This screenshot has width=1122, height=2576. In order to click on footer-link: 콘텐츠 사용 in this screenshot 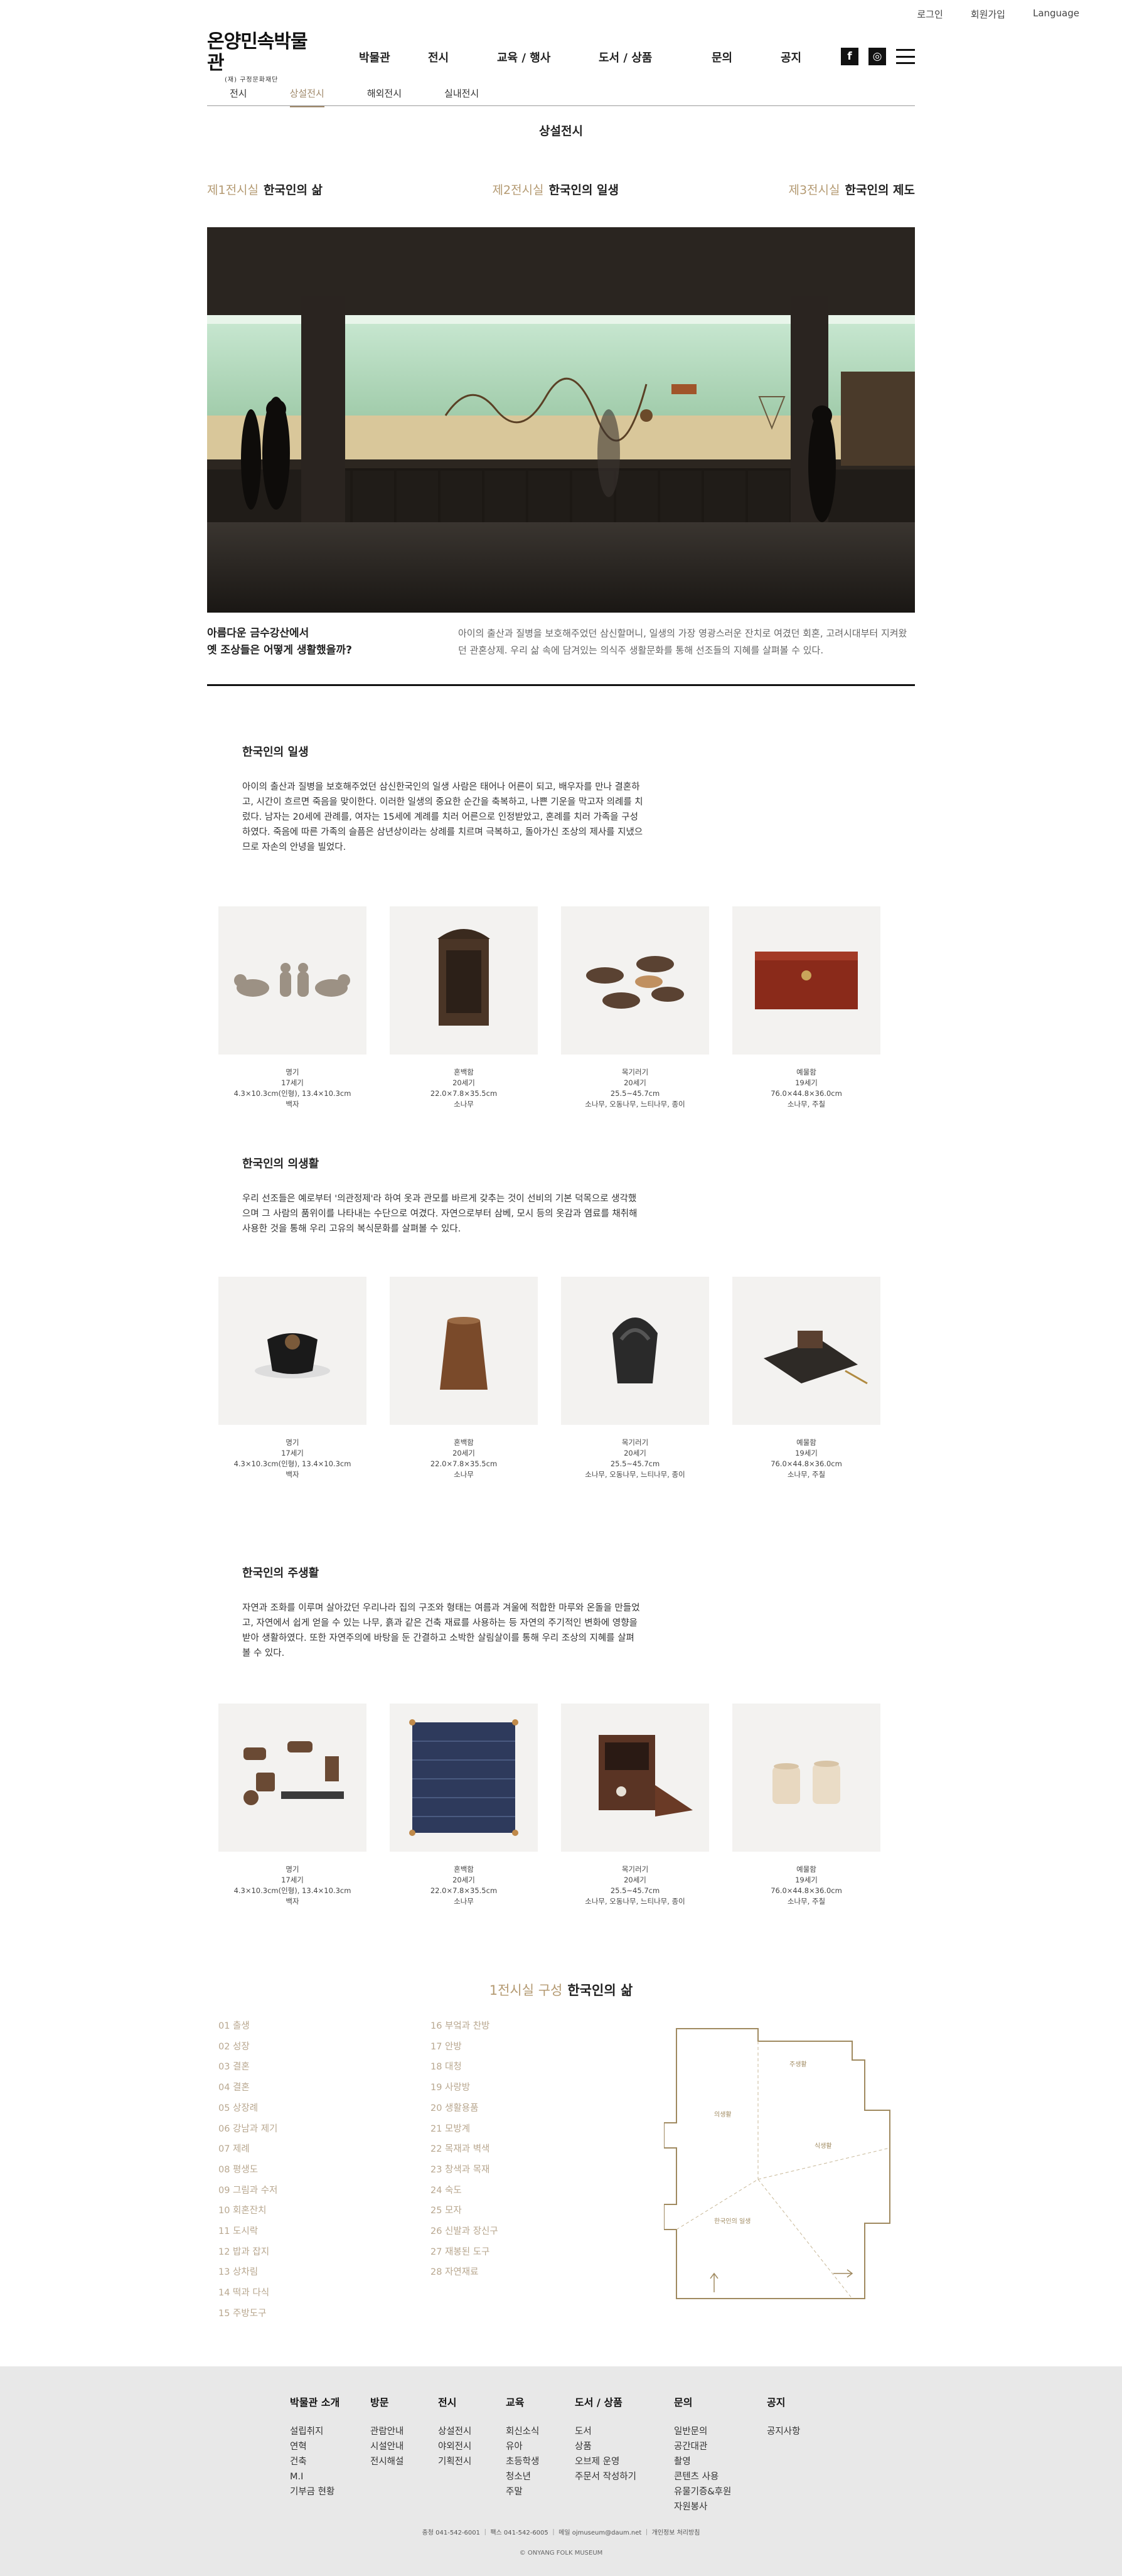, I will do `click(720, 2476)`.